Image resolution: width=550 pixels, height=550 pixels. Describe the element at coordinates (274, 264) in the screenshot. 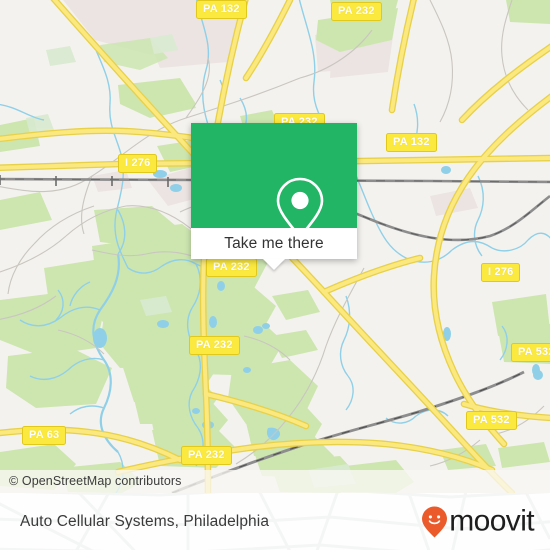

I see `callout-pointer` at that location.